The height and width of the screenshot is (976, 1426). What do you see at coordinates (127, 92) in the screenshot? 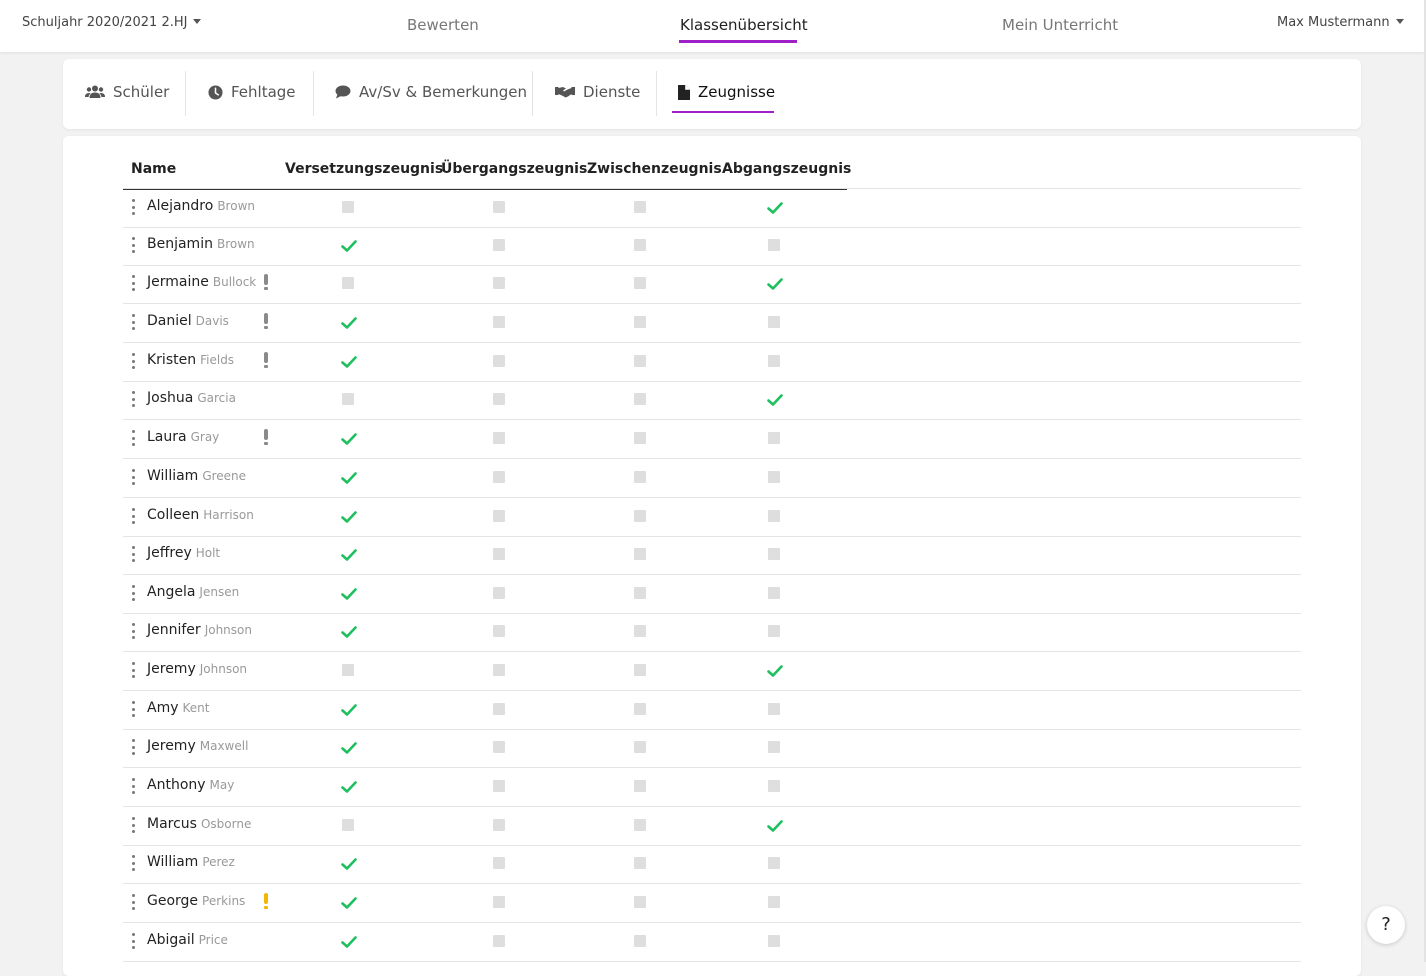
I see `tab-schueler: Schüler` at bounding box center [127, 92].